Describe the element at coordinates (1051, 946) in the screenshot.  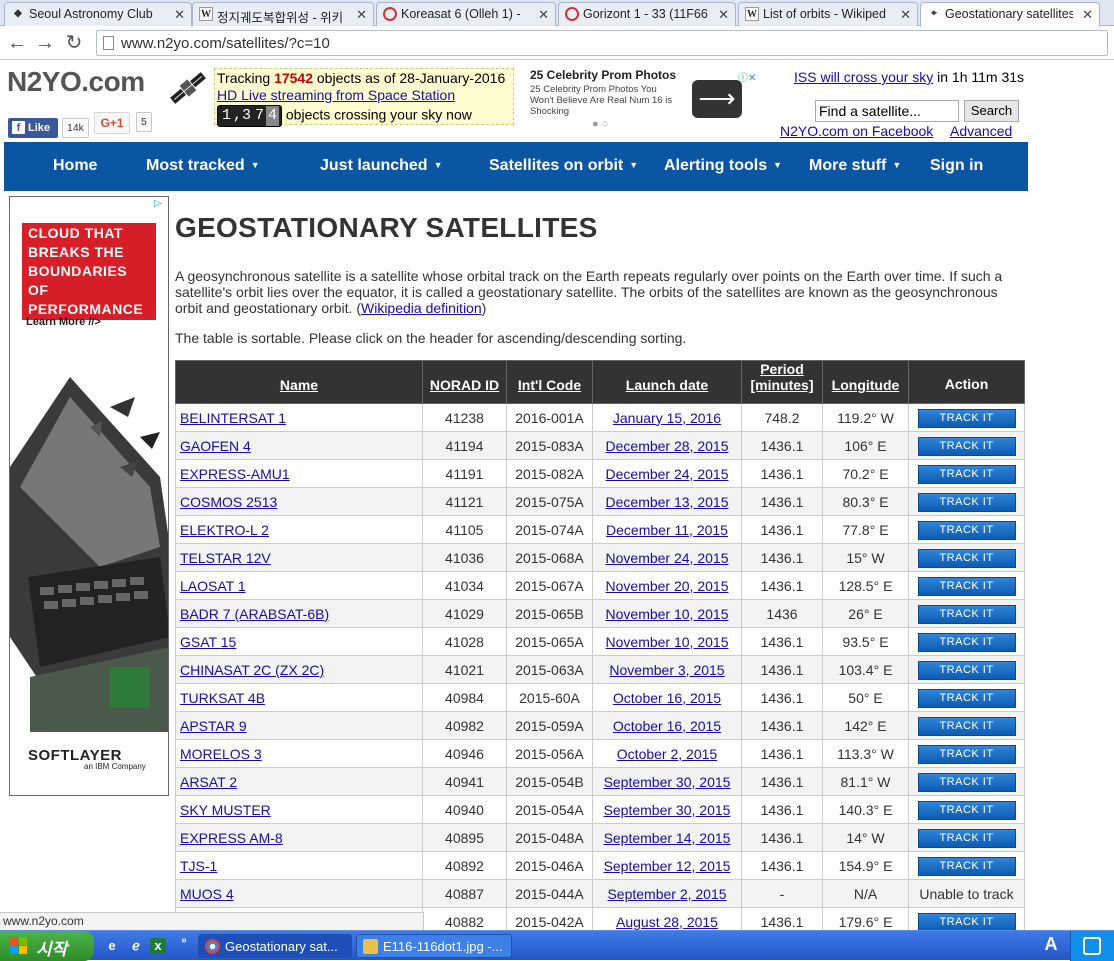
I see `ime-indicator: A` at that location.